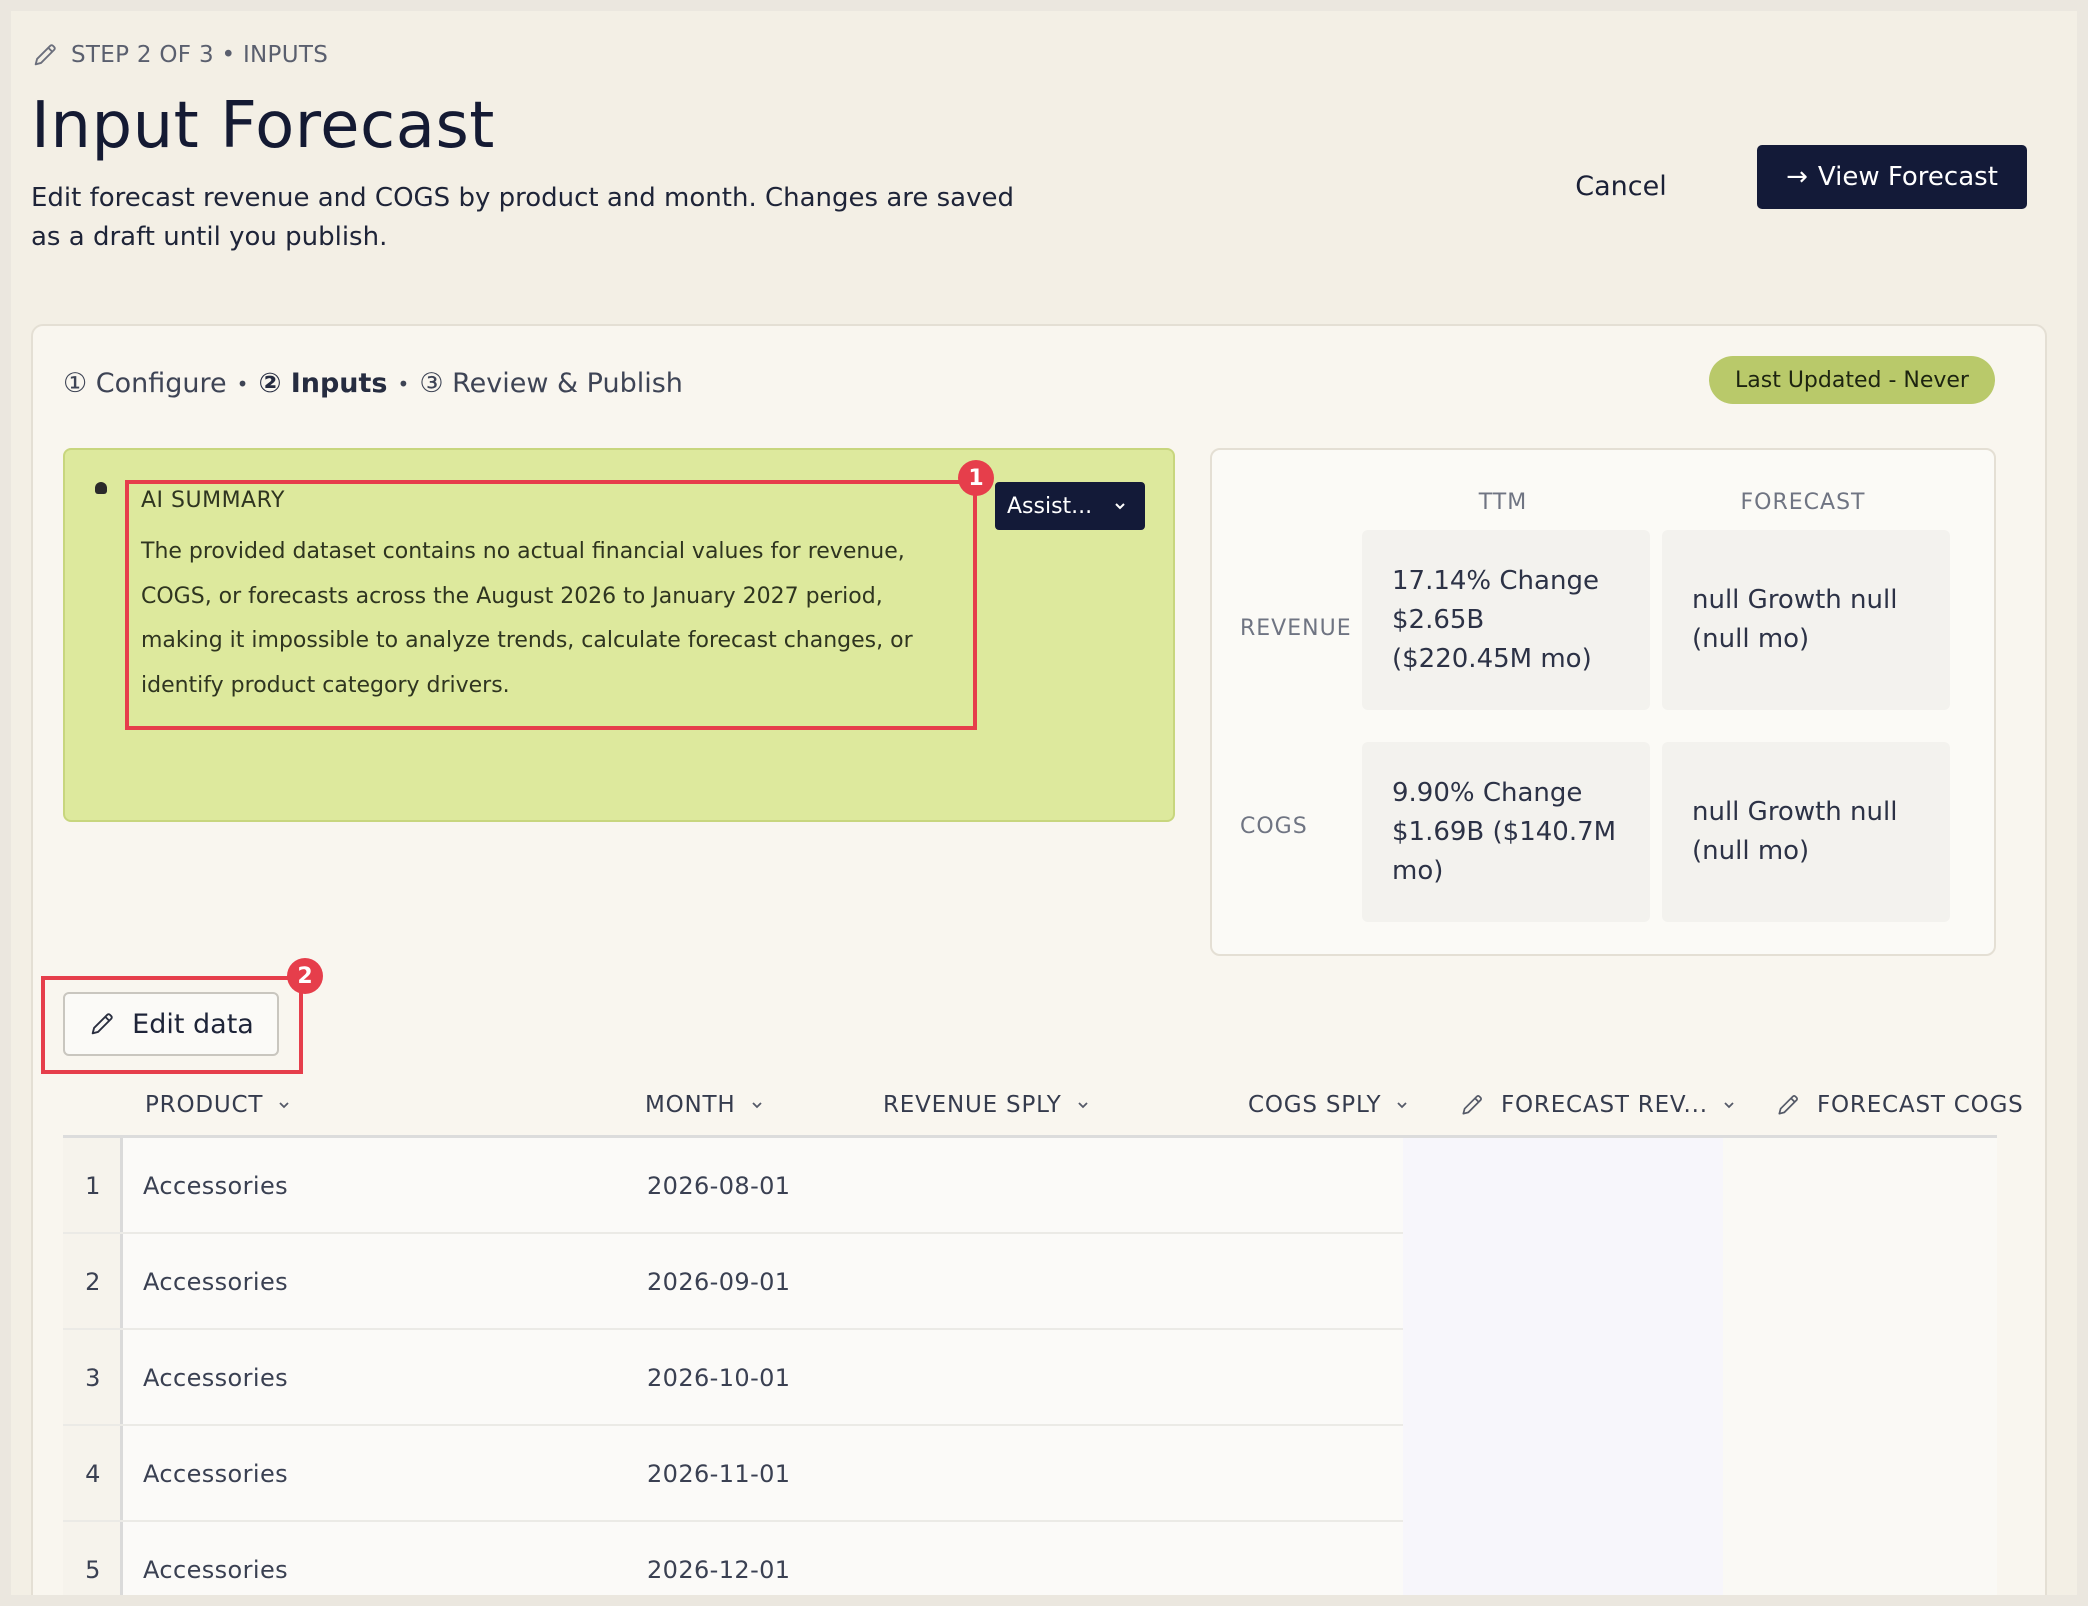 Image resolution: width=2088 pixels, height=1606 pixels. I want to click on step-configure: ① Configure, so click(145, 383).